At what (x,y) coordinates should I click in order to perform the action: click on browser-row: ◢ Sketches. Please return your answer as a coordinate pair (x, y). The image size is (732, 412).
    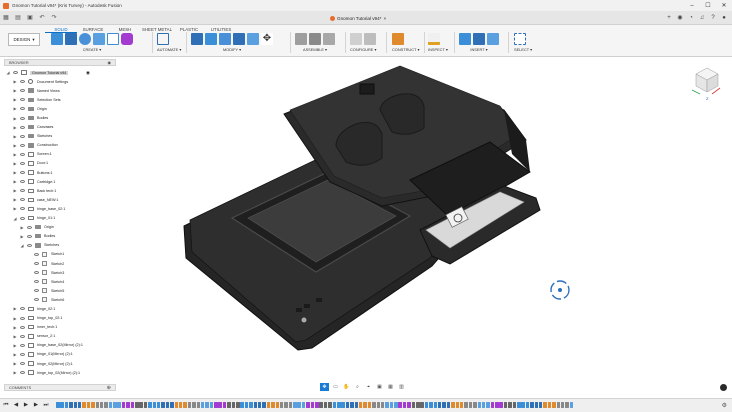
    Looking at the image, I should click on (60, 245).